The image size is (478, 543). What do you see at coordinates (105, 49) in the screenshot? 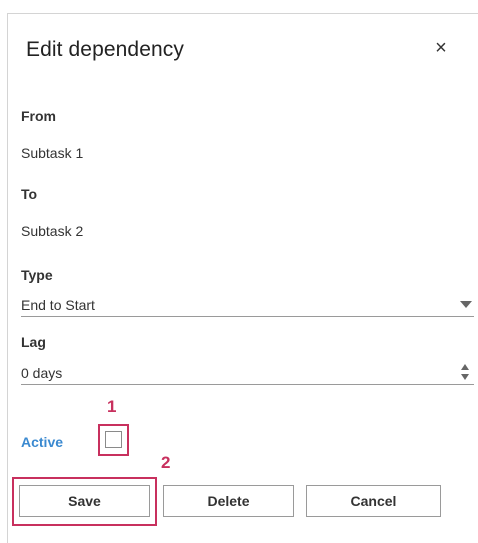
I see `dialog-title: Edit dependency` at bounding box center [105, 49].